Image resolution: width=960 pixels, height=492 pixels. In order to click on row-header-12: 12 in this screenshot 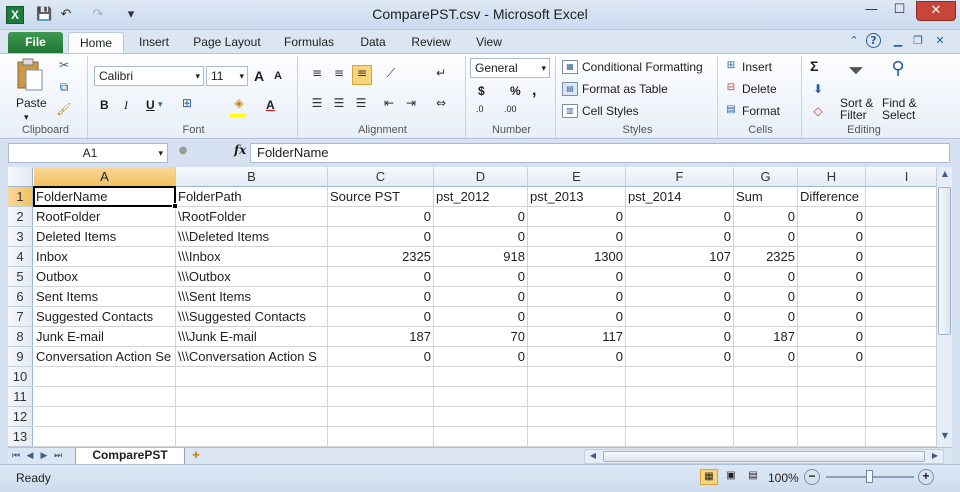, I will do `click(20, 417)`.